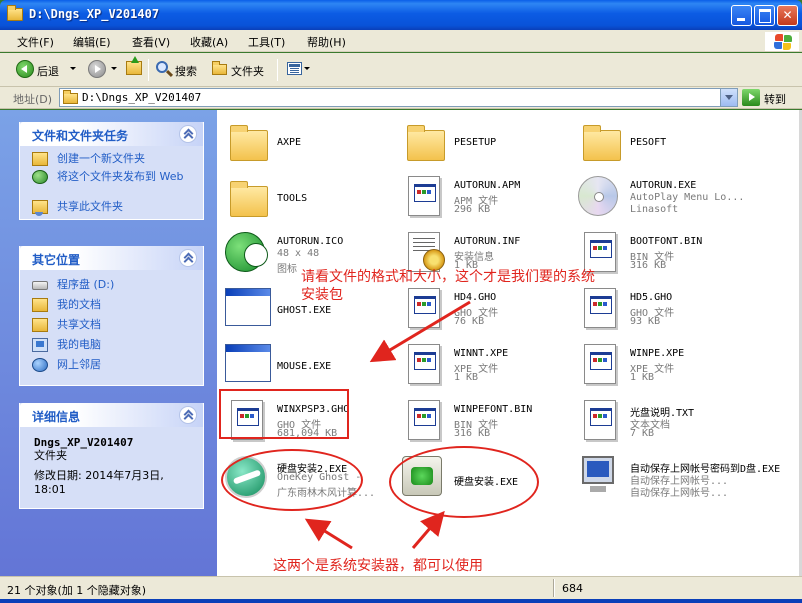  I want to click on shared-folder-icon, so click(40, 325).